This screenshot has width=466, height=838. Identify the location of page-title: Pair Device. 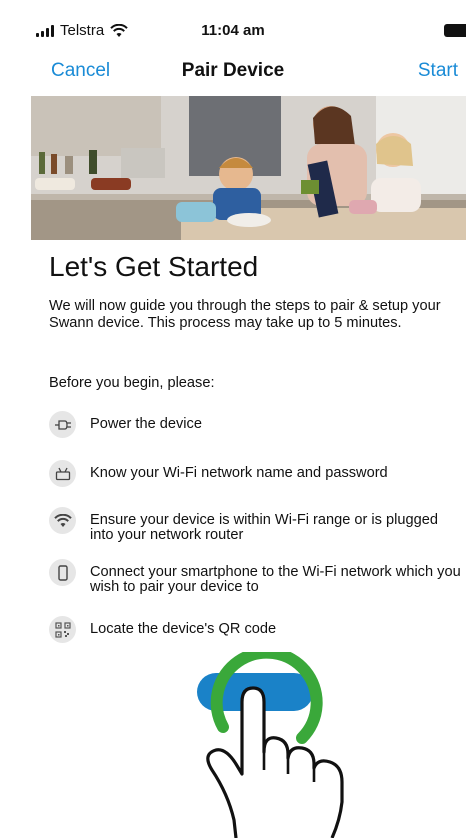
(233, 70).